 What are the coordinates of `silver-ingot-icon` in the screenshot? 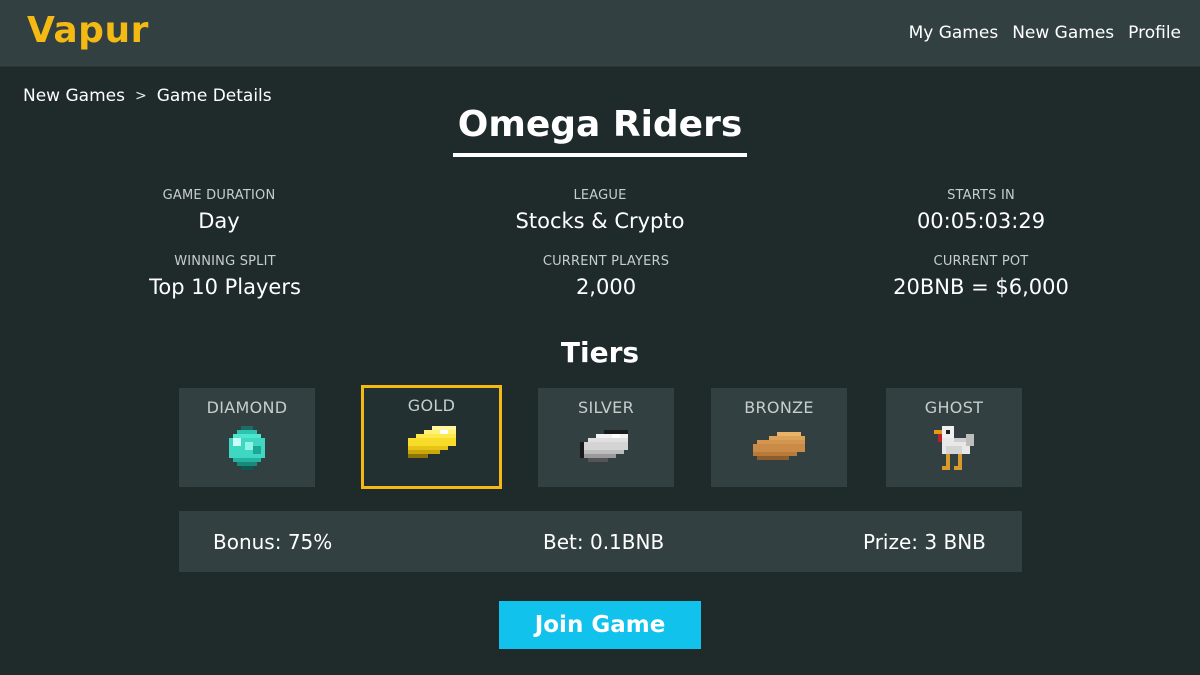 It's located at (604, 446).